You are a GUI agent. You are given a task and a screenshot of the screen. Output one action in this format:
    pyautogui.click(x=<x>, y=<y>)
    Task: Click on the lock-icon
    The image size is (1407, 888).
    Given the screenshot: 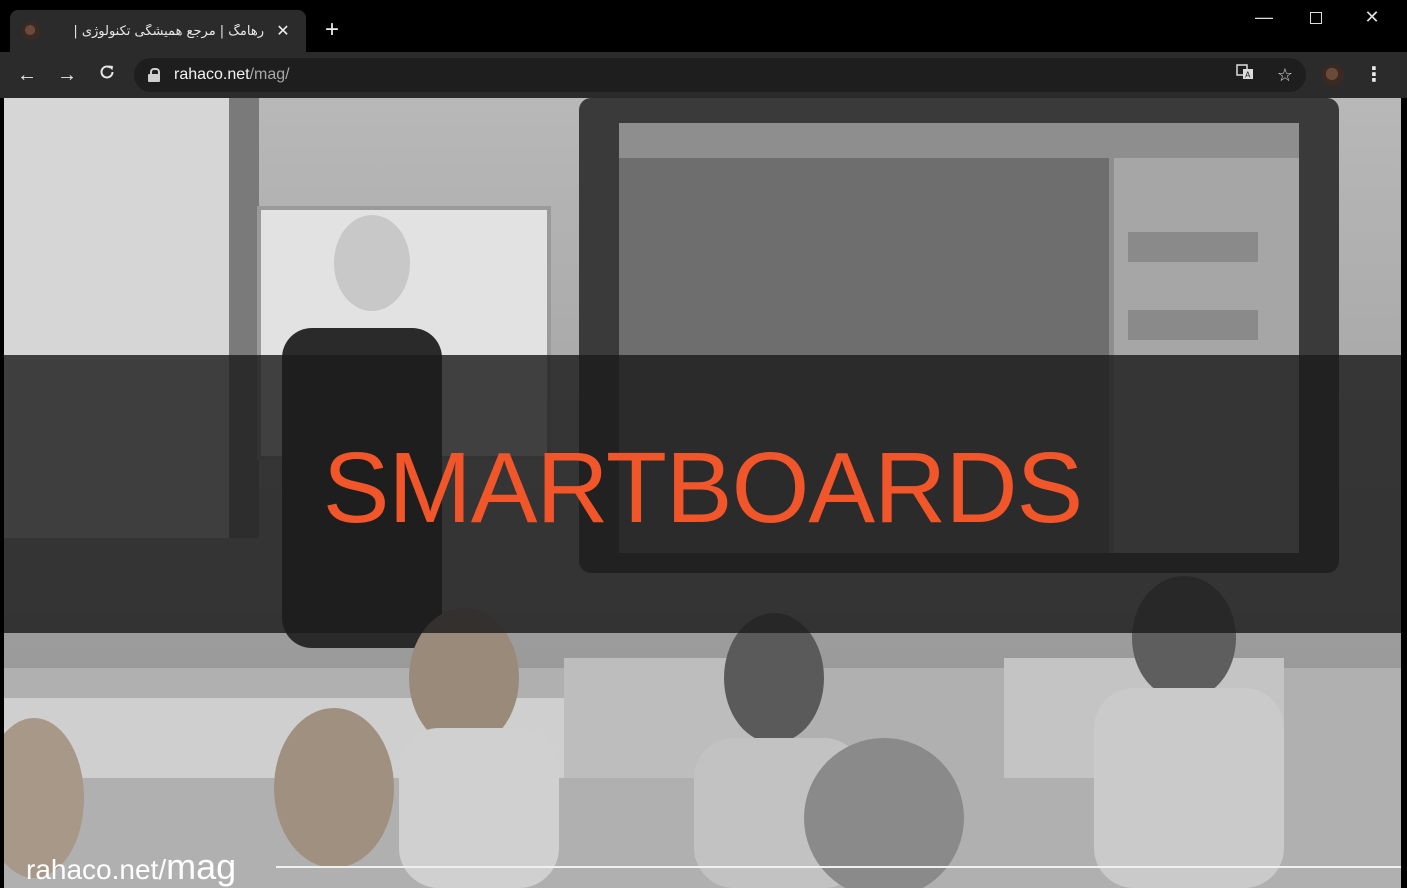 What is the action you would take?
    pyautogui.click(x=154, y=75)
    